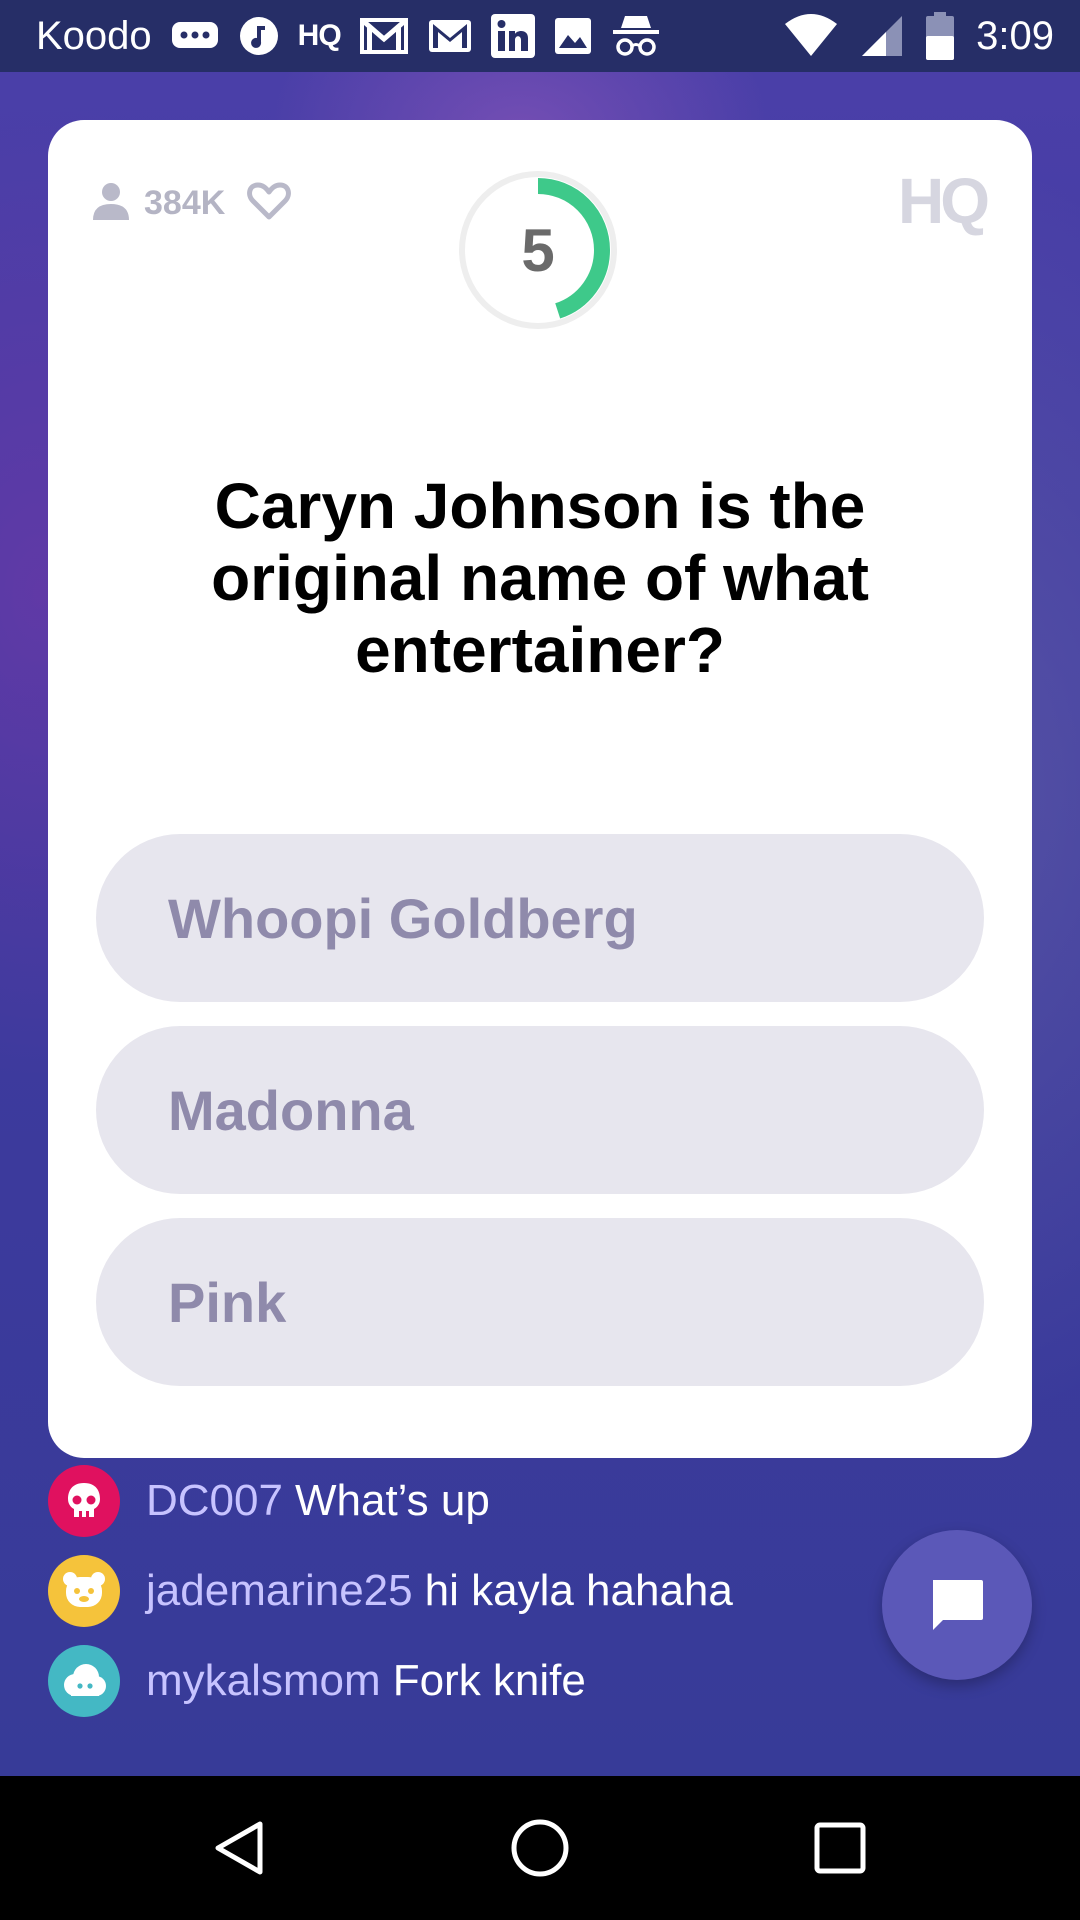 This screenshot has height=1920, width=1080. I want to click on recents-button, so click(840, 1848).